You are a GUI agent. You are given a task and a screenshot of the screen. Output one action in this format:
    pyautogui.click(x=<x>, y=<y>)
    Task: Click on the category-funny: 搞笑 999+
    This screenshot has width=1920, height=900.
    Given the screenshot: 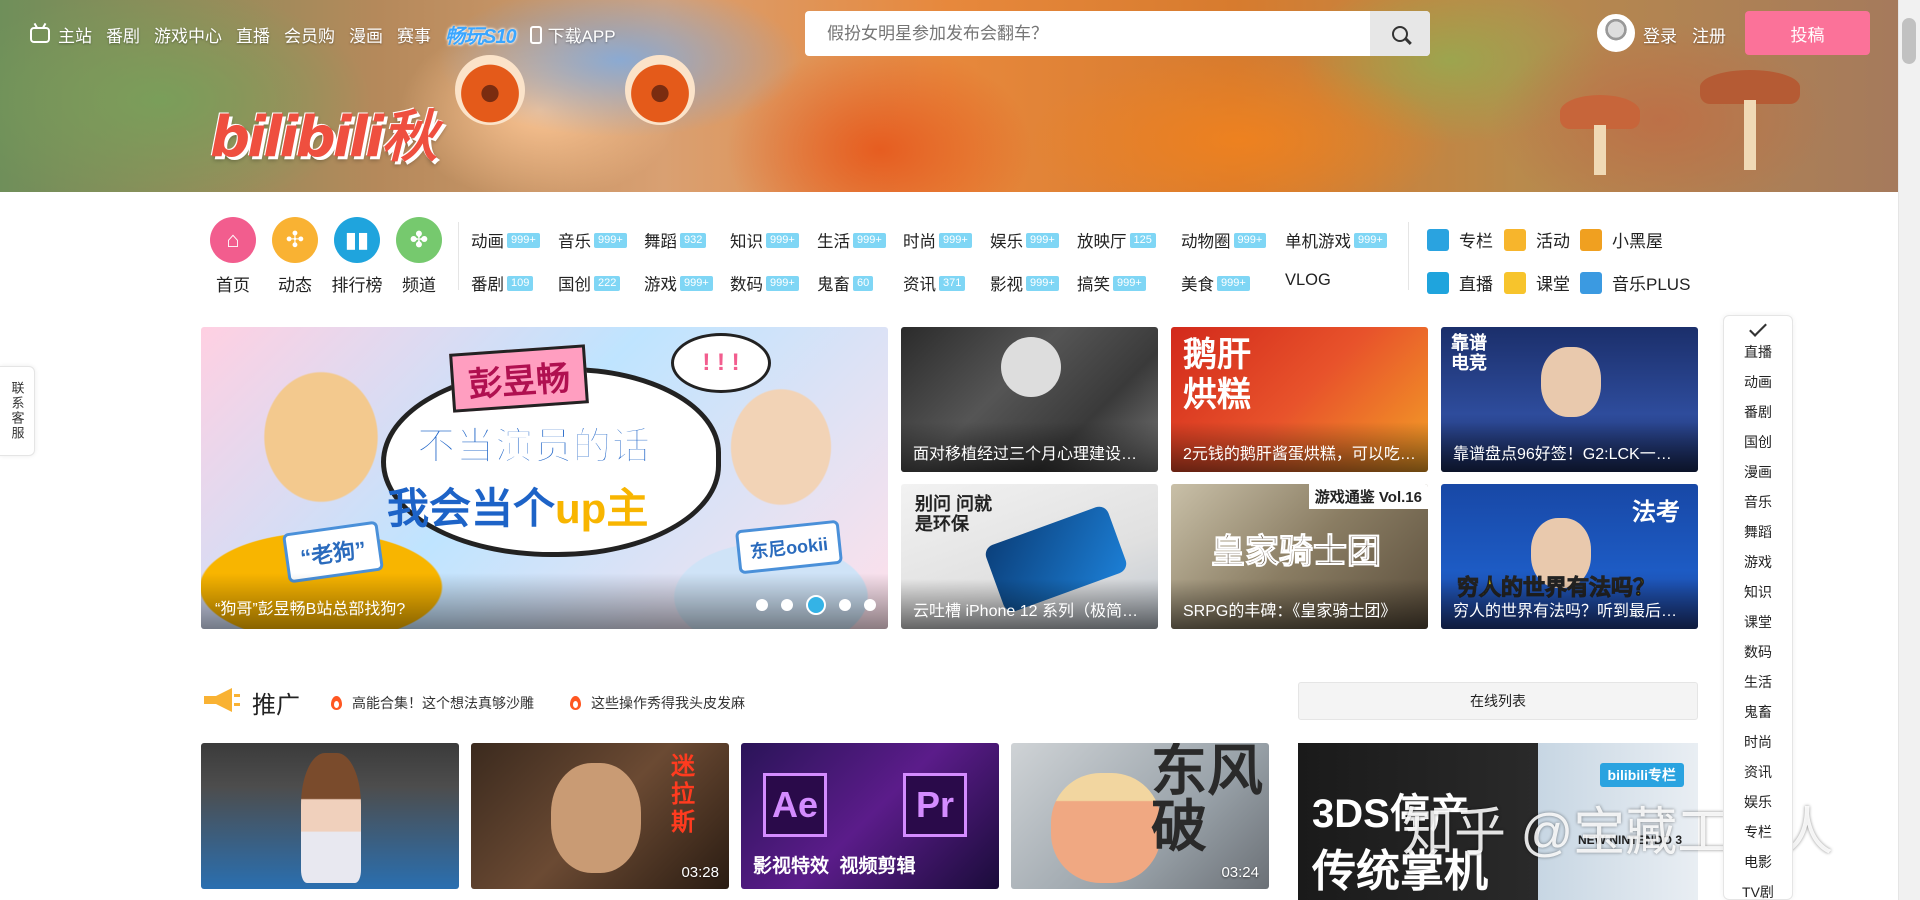 What is the action you would take?
    pyautogui.click(x=1111, y=283)
    